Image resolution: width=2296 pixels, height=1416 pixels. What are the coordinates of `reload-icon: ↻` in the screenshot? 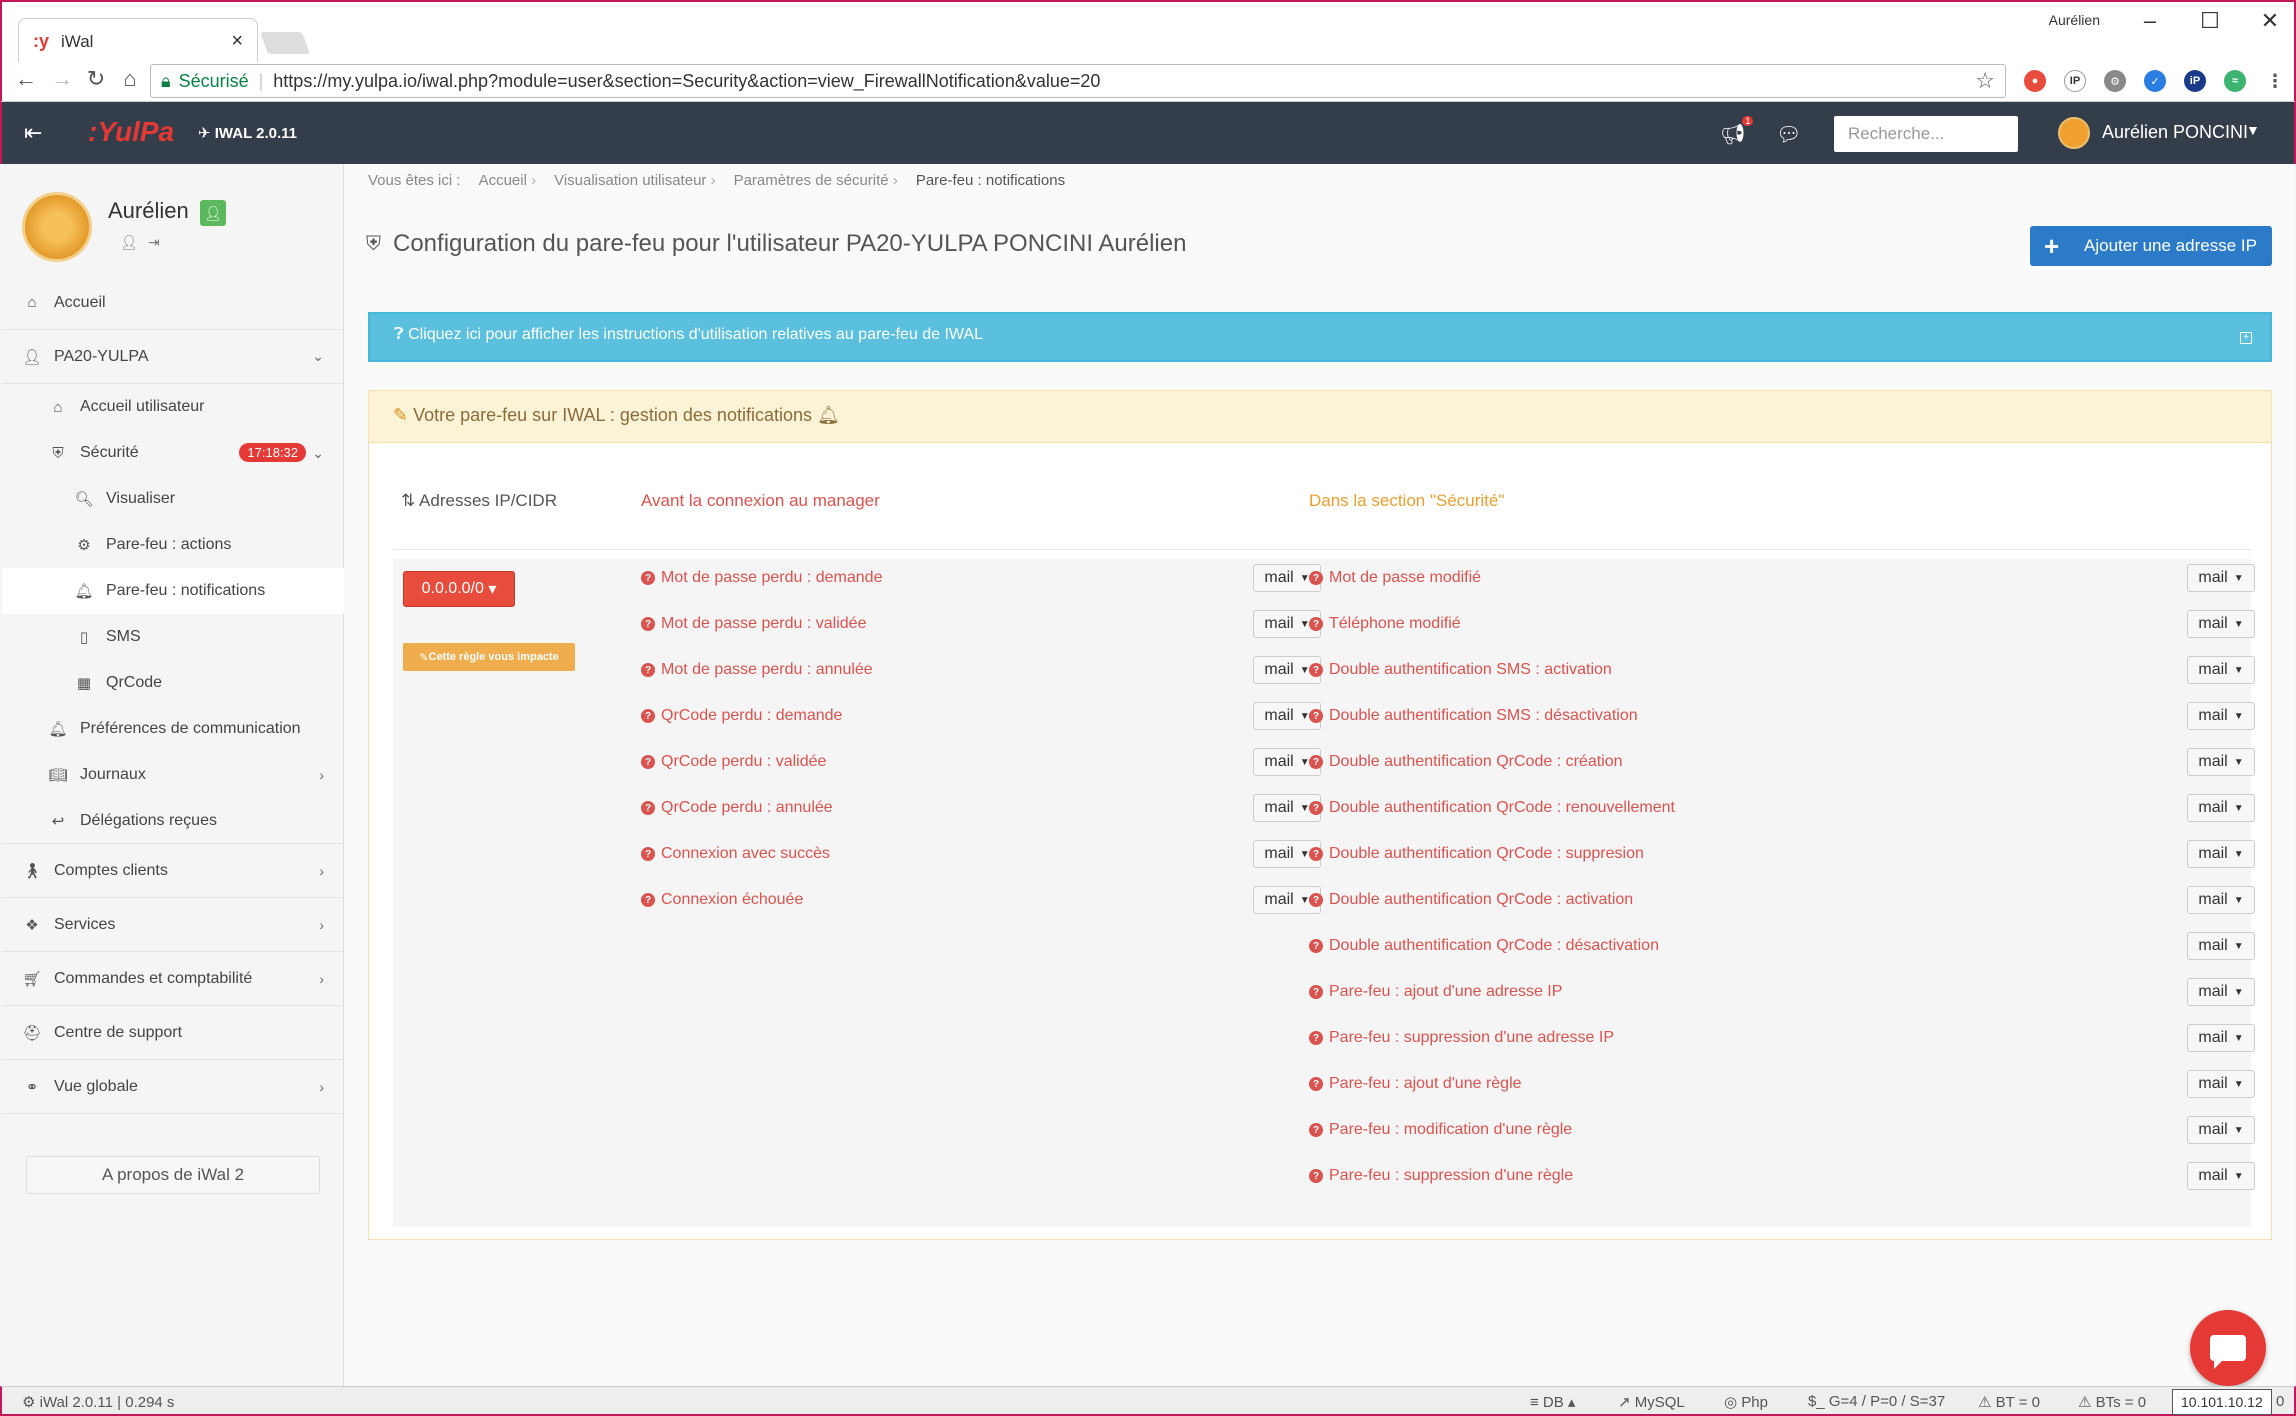 It's located at (96, 79).